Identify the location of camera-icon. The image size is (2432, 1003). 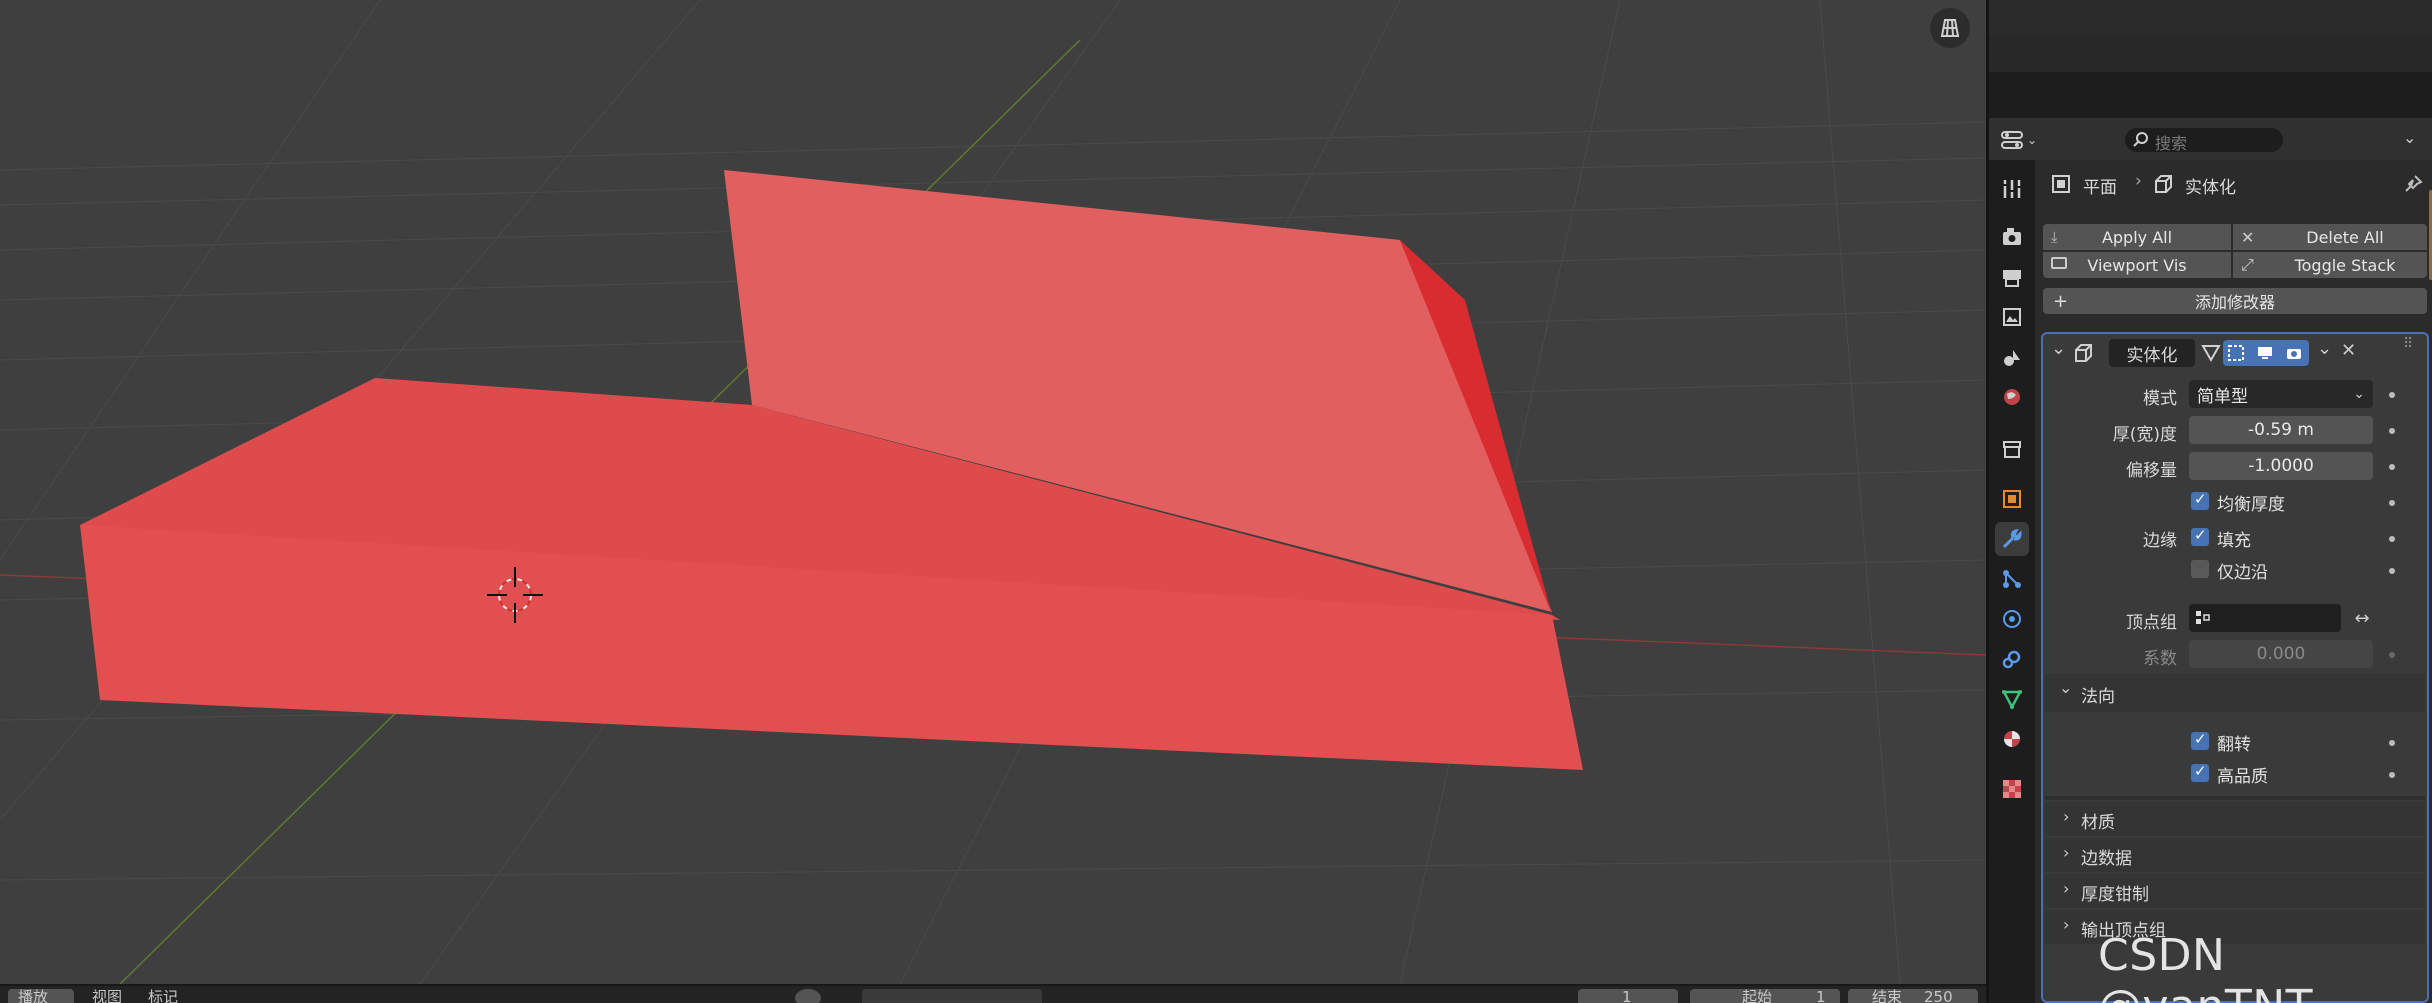
(2294, 353).